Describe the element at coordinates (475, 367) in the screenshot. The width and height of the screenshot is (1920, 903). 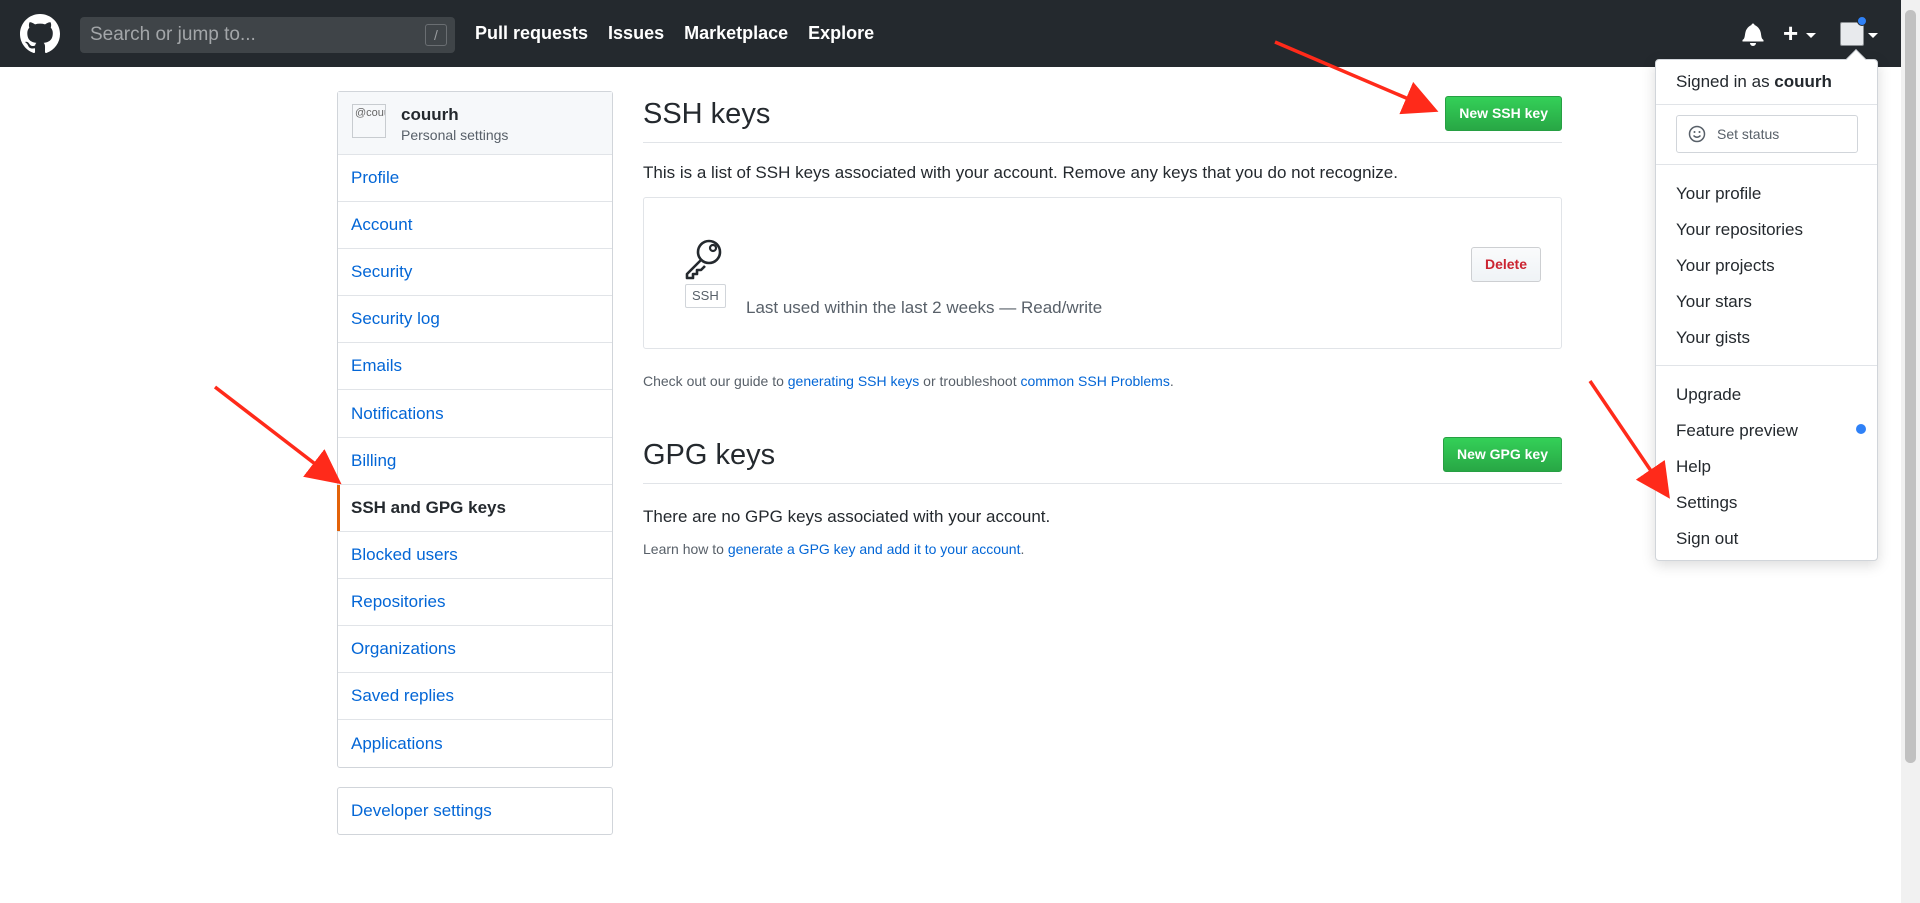
I see `sidebar-item-emails: Emails` at that location.